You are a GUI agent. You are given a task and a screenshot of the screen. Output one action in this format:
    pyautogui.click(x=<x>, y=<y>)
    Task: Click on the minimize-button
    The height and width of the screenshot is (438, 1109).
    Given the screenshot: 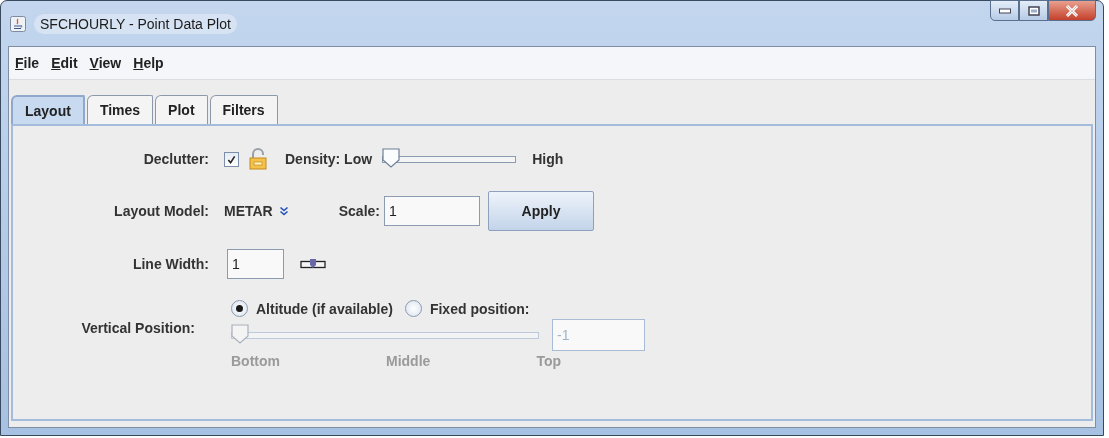 What is the action you would take?
    pyautogui.click(x=1004, y=10)
    